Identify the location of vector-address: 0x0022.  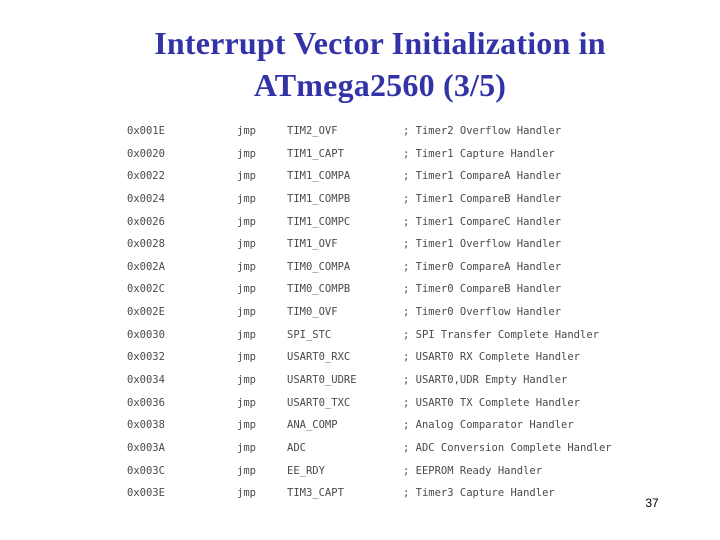
(146, 176).